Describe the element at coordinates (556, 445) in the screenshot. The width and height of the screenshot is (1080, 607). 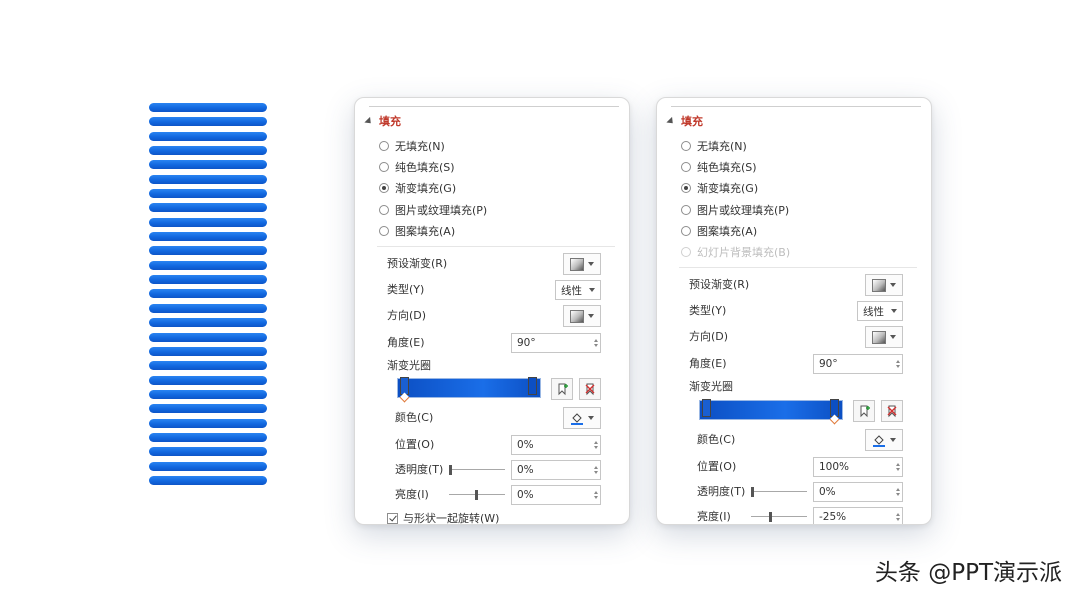
I see `position-input: 0%` at that location.